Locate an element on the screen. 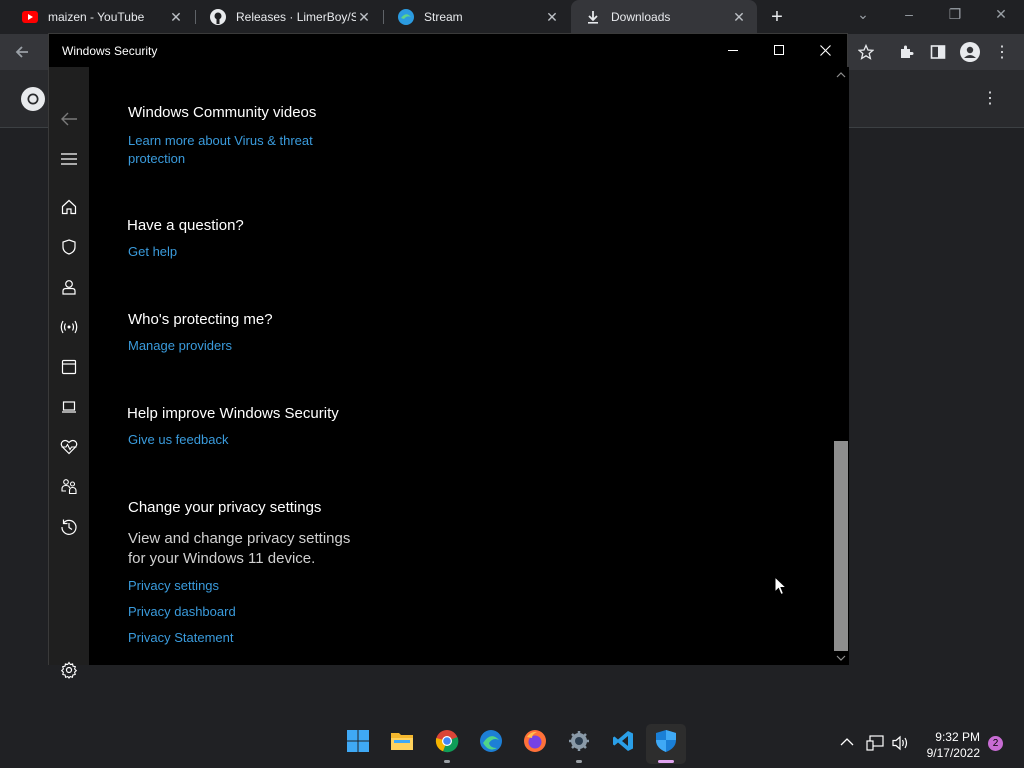 This screenshot has height=768, width=1024. side-panel-icon is located at coordinates (938, 52).